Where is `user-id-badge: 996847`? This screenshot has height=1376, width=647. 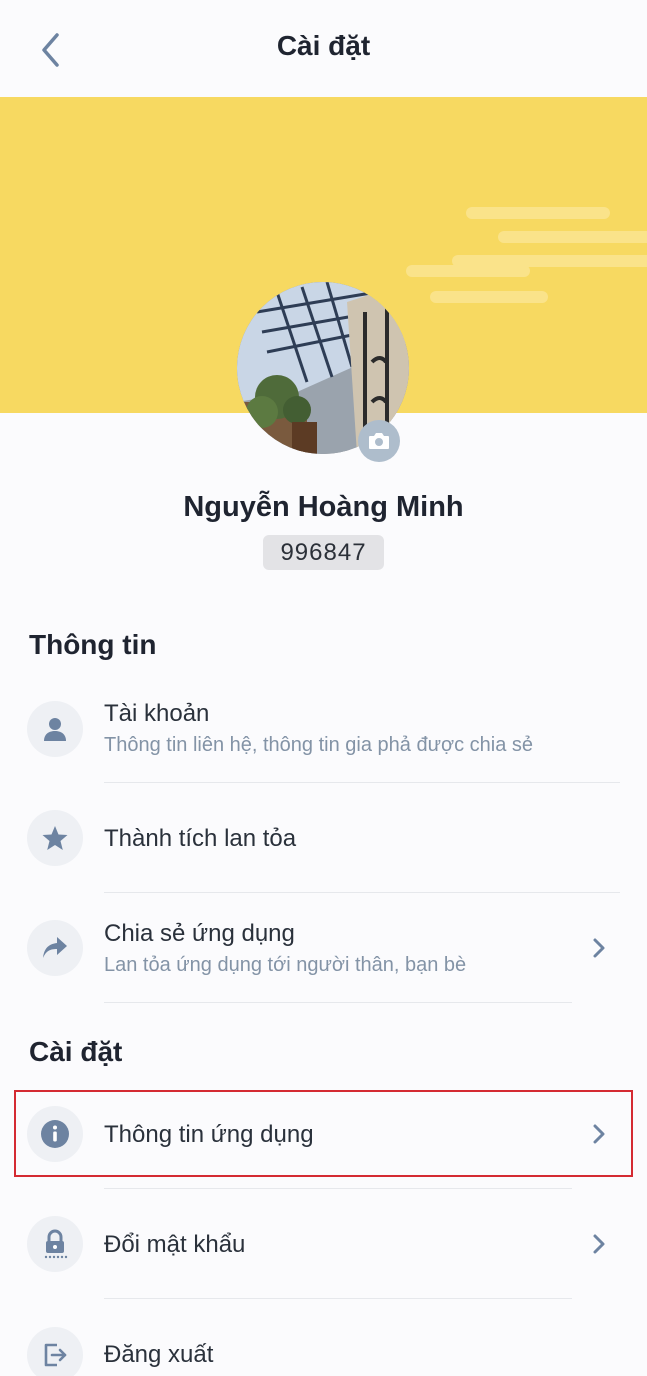
user-id-badge: 996847 is located at coordinates (323, 552).